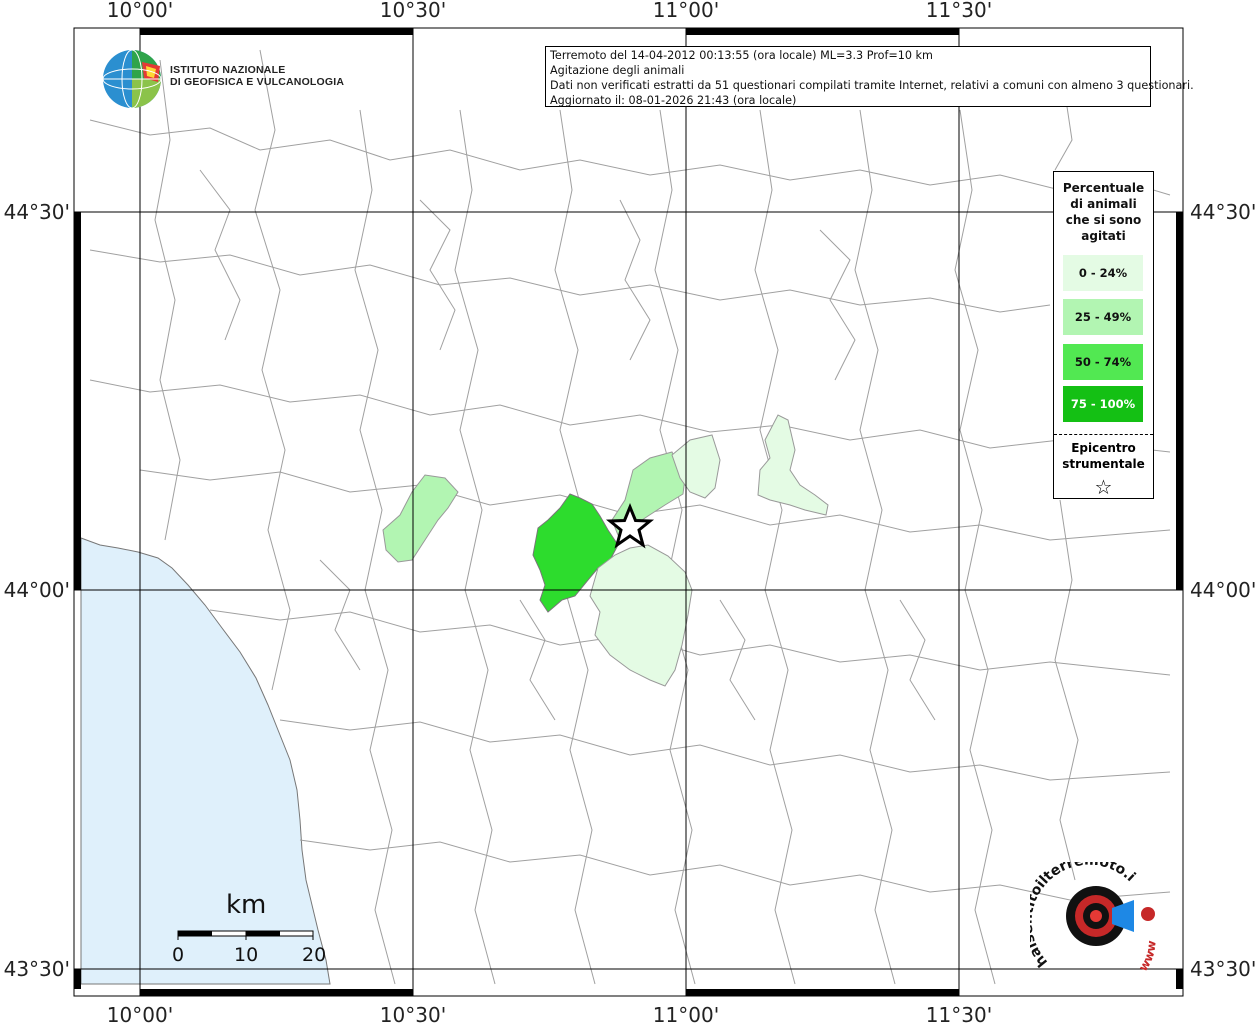 The image size is (1256, 1024). What do you see at coordinates (37, 969) in the screenshot?
I see `left-label-3: 43°30'` at bounding box center [37, 969].